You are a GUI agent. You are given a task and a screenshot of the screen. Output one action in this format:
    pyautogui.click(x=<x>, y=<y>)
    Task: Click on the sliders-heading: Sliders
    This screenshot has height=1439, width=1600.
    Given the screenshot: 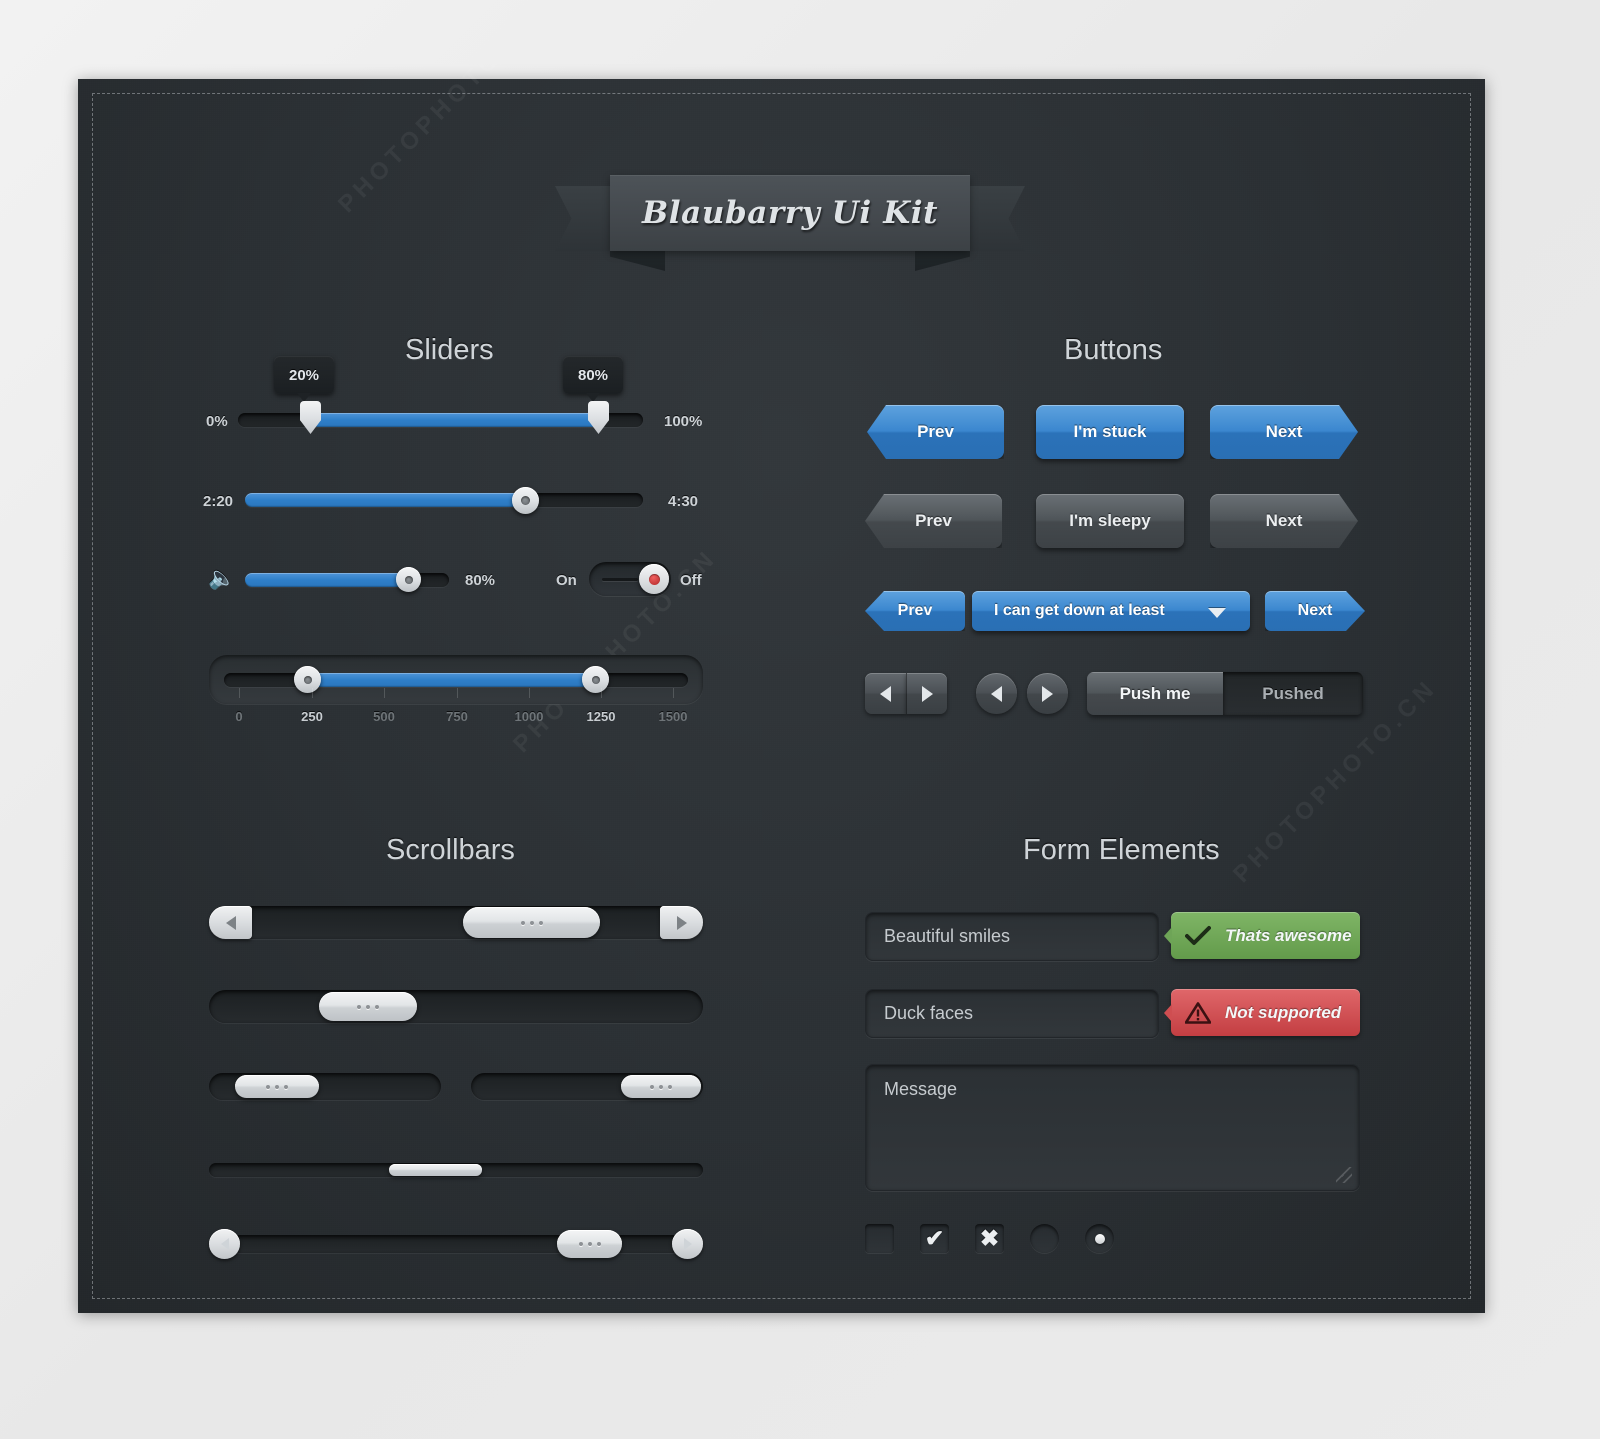 What is the action you would take?
    pyautogui.click(x=449, y=350)
    